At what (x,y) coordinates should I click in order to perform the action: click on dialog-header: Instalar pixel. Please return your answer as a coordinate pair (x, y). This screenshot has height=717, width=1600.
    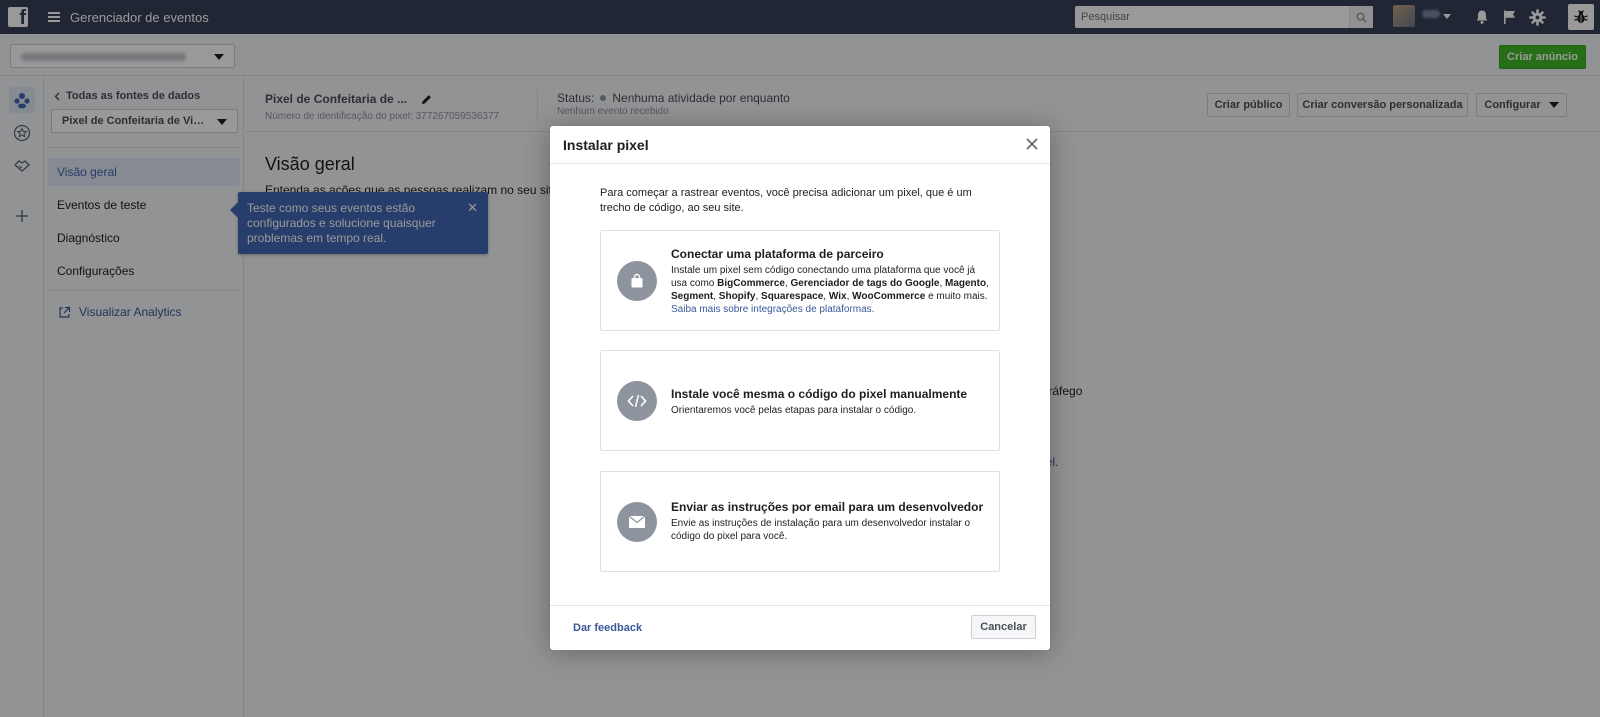
    Looking at the image, I should click on (800, 145).